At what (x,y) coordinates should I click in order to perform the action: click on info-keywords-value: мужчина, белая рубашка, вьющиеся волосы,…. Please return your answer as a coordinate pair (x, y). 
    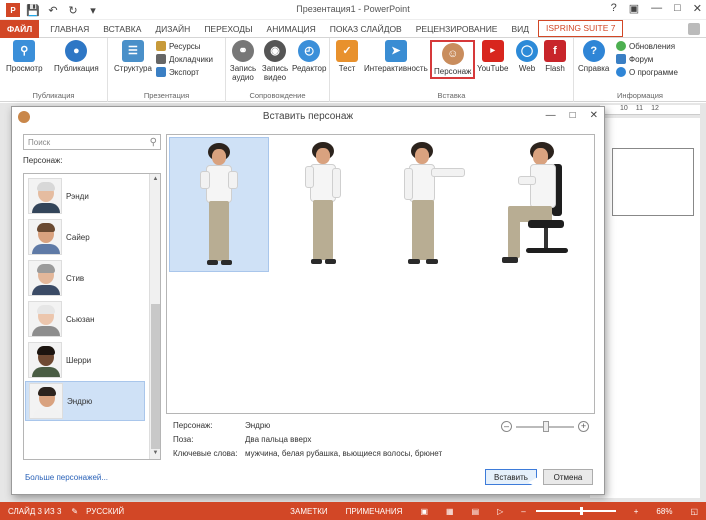
    Looking at the image, I should click on (344, 453).